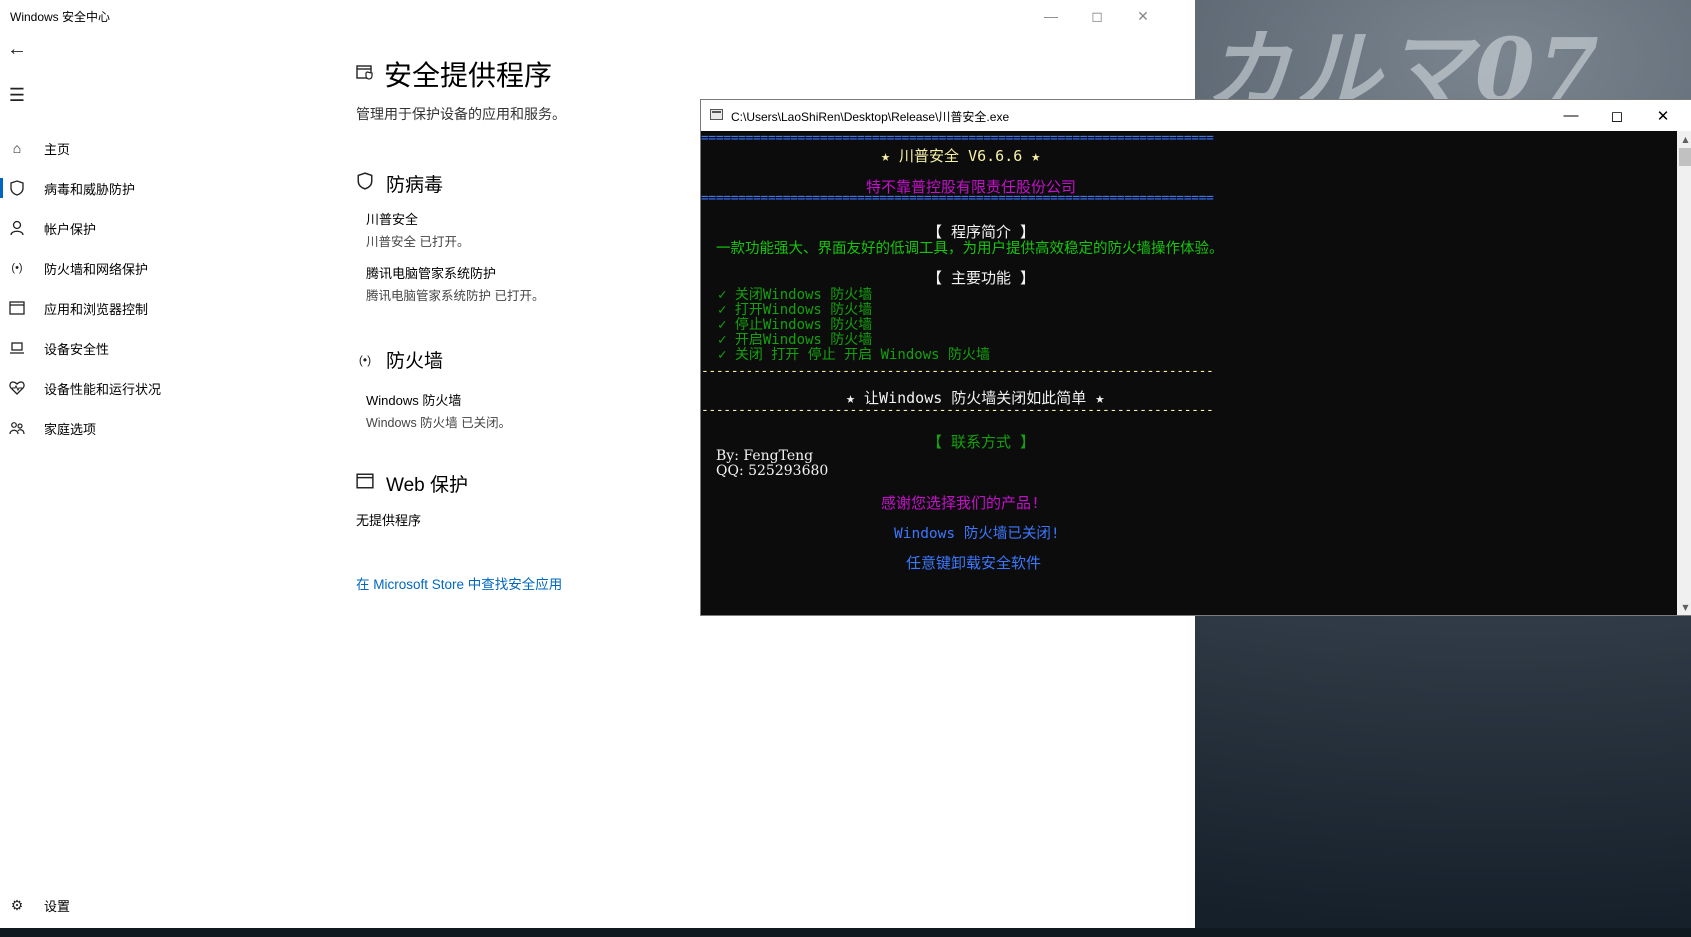  What do you see at coordinates (1051, 16) in the screenshot?
I see `minimize-button: —` at bounding box center [1051, 16].